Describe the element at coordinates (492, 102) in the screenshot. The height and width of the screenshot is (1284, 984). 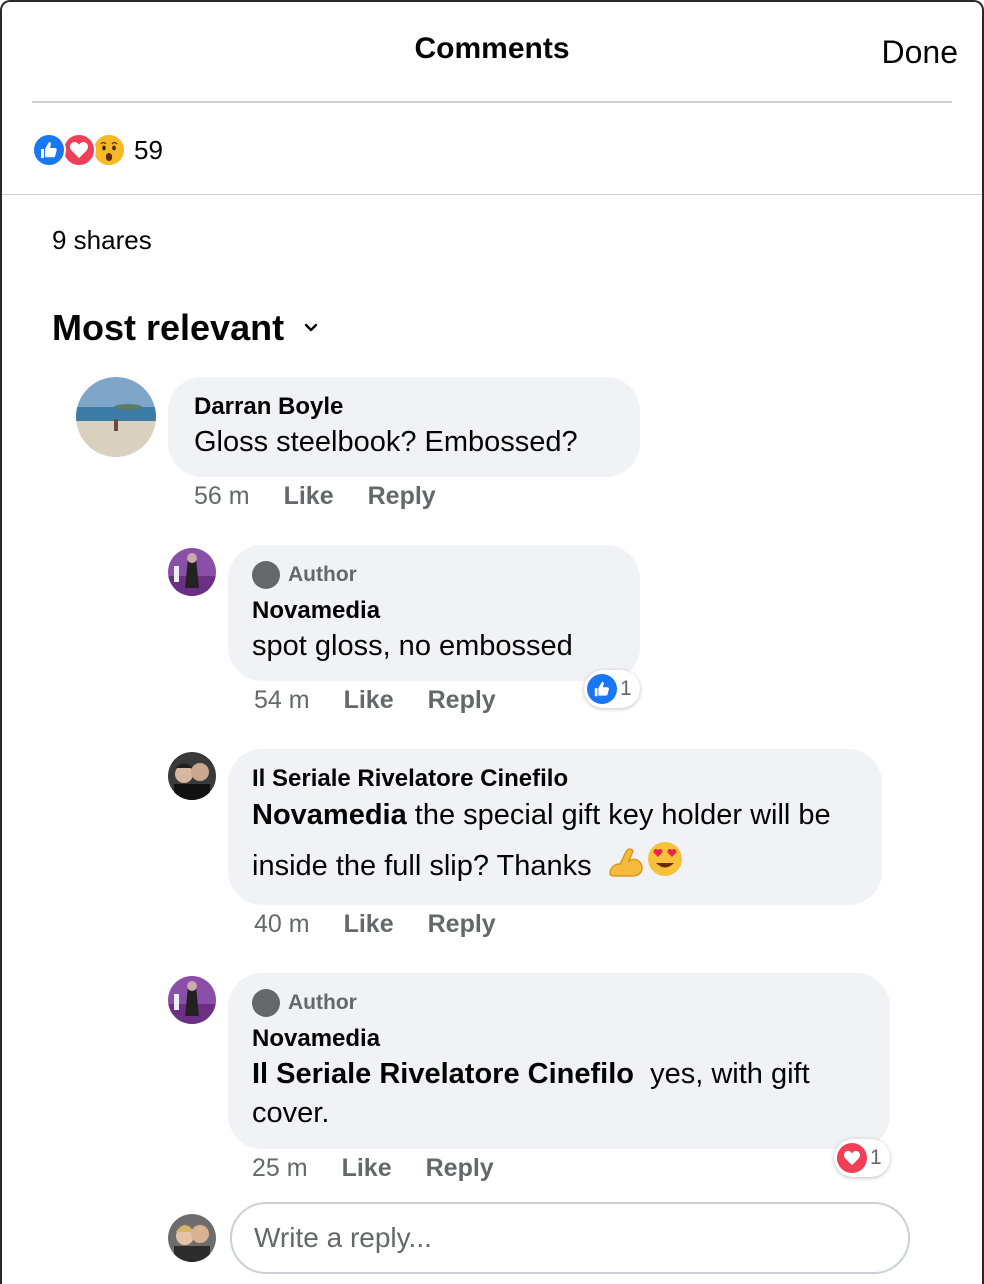
I see `header-divider` at that location.